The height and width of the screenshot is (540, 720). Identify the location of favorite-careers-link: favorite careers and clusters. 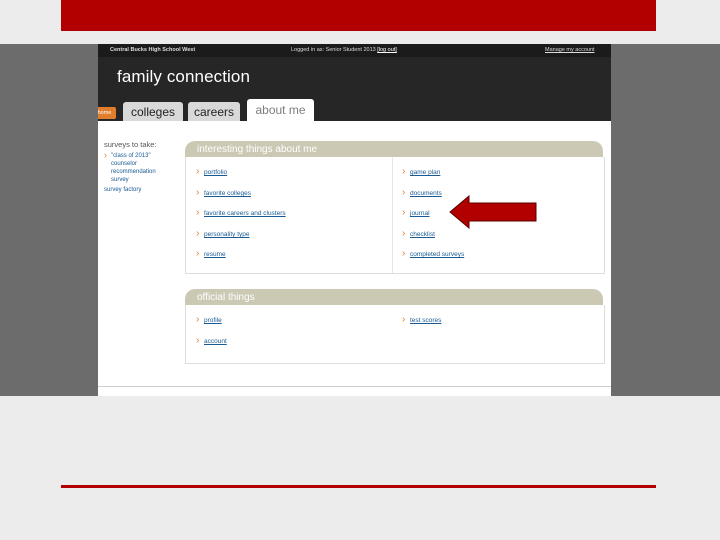
(241, 212).